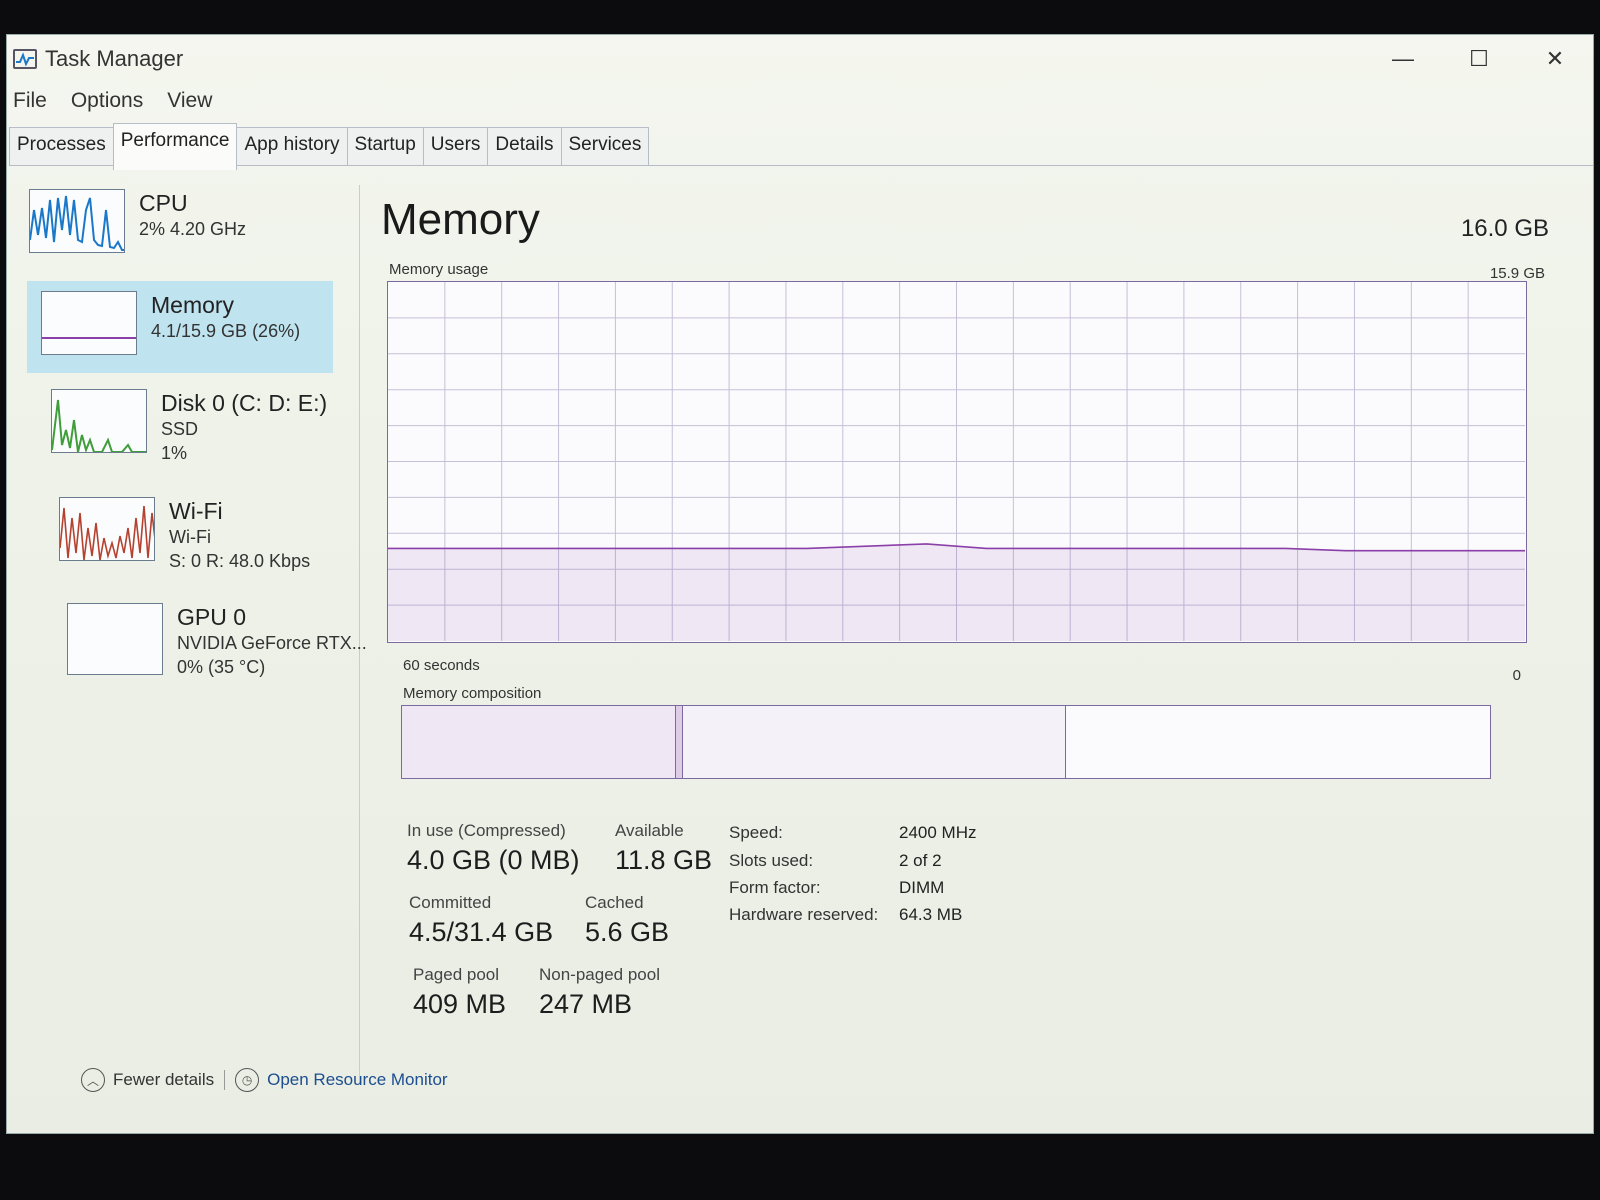  I want to click on close-button: ✕, so click(1555, 59).